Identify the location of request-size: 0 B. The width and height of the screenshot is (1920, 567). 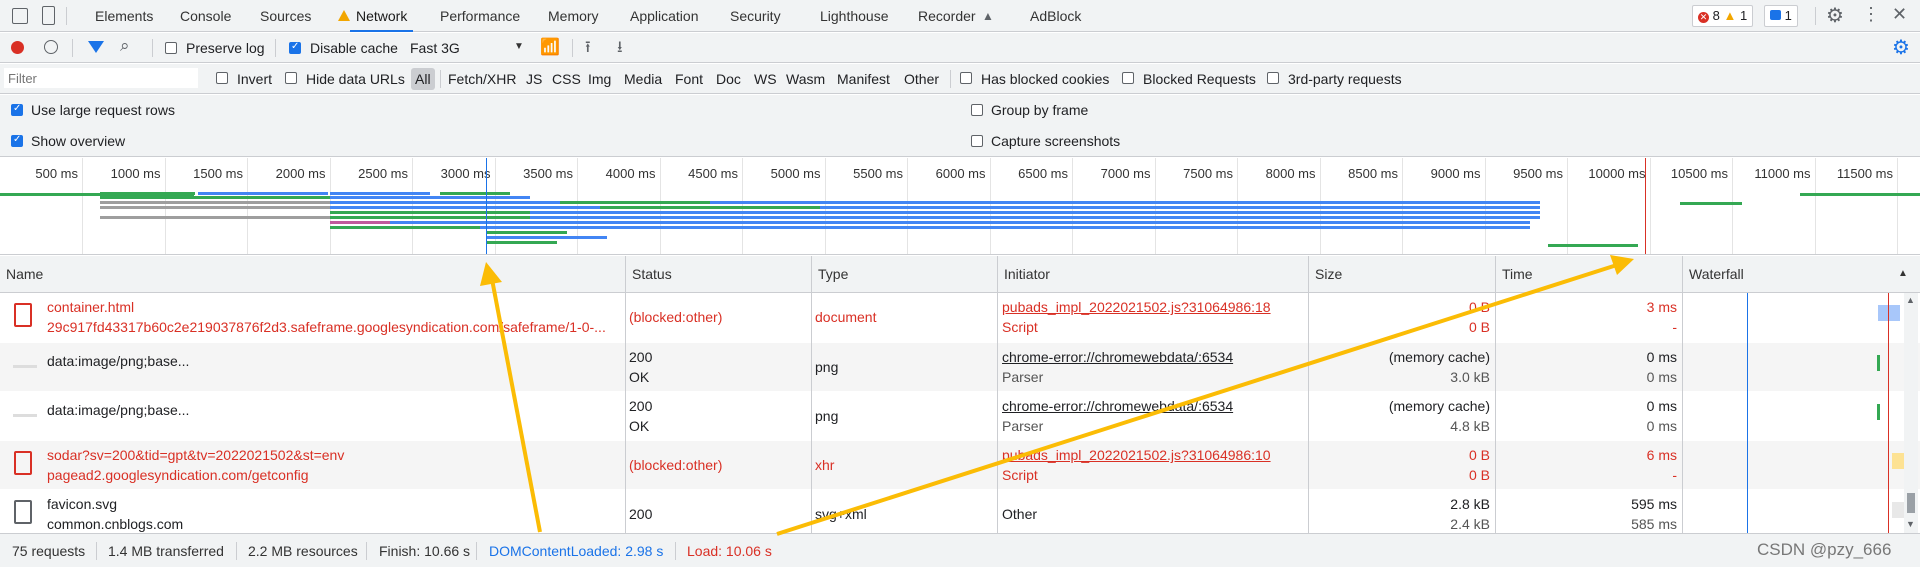
(1479, 307).